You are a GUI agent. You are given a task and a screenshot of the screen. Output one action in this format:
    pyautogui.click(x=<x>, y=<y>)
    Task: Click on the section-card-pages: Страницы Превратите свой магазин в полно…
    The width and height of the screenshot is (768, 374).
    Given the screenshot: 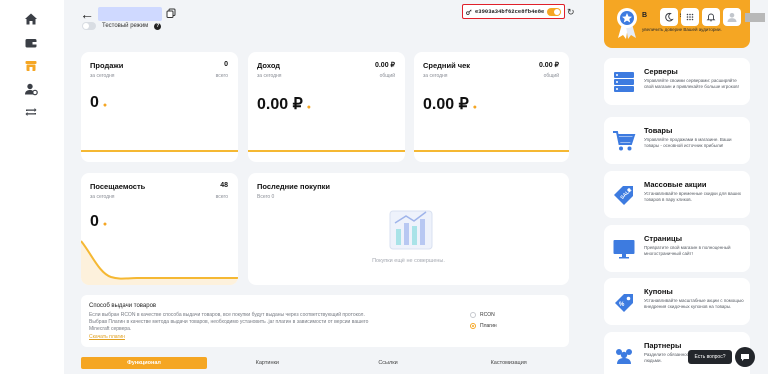 What is the action you would take?
    pyautogui.click(x=677, y=248)
    